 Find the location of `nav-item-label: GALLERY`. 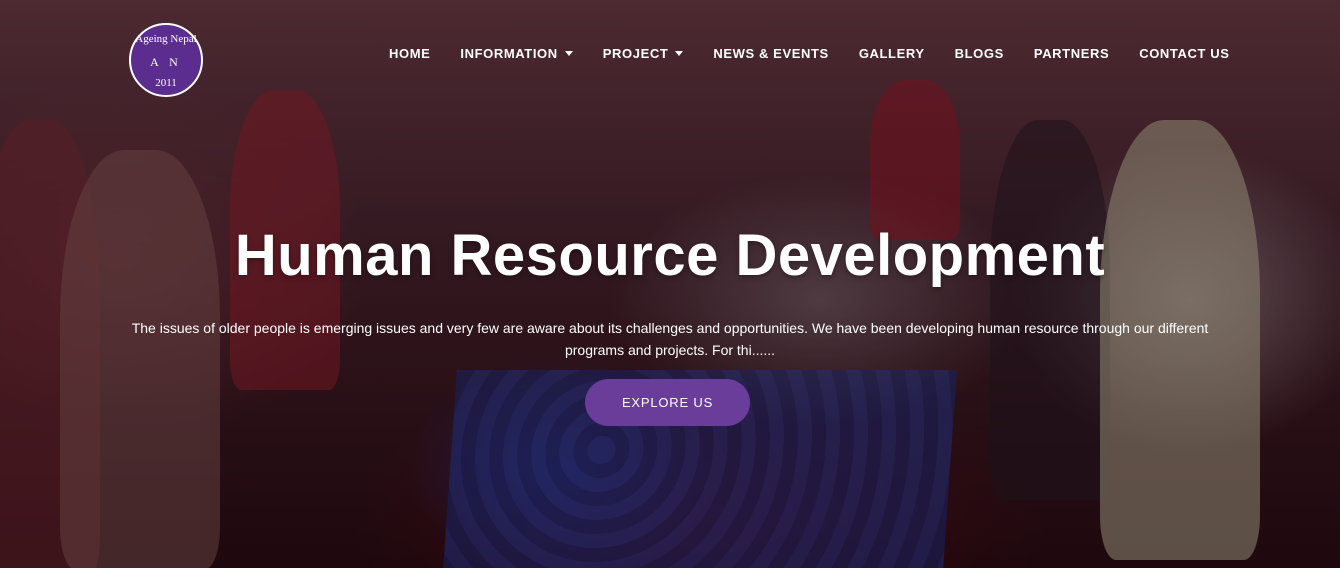

nav-item-label: GALLERY is located at coordinates (891, 53).